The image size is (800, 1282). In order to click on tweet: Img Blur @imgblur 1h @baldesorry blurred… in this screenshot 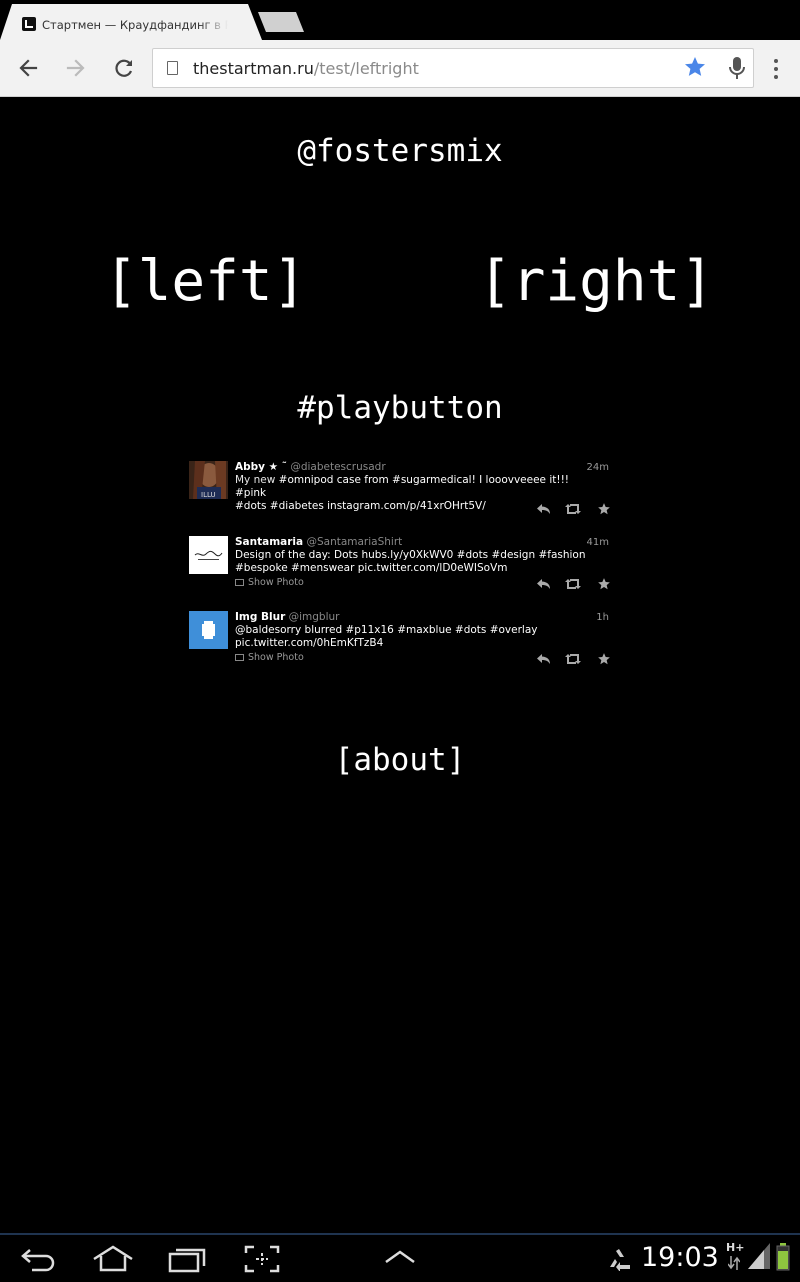, I will do `click(400, 646)`.